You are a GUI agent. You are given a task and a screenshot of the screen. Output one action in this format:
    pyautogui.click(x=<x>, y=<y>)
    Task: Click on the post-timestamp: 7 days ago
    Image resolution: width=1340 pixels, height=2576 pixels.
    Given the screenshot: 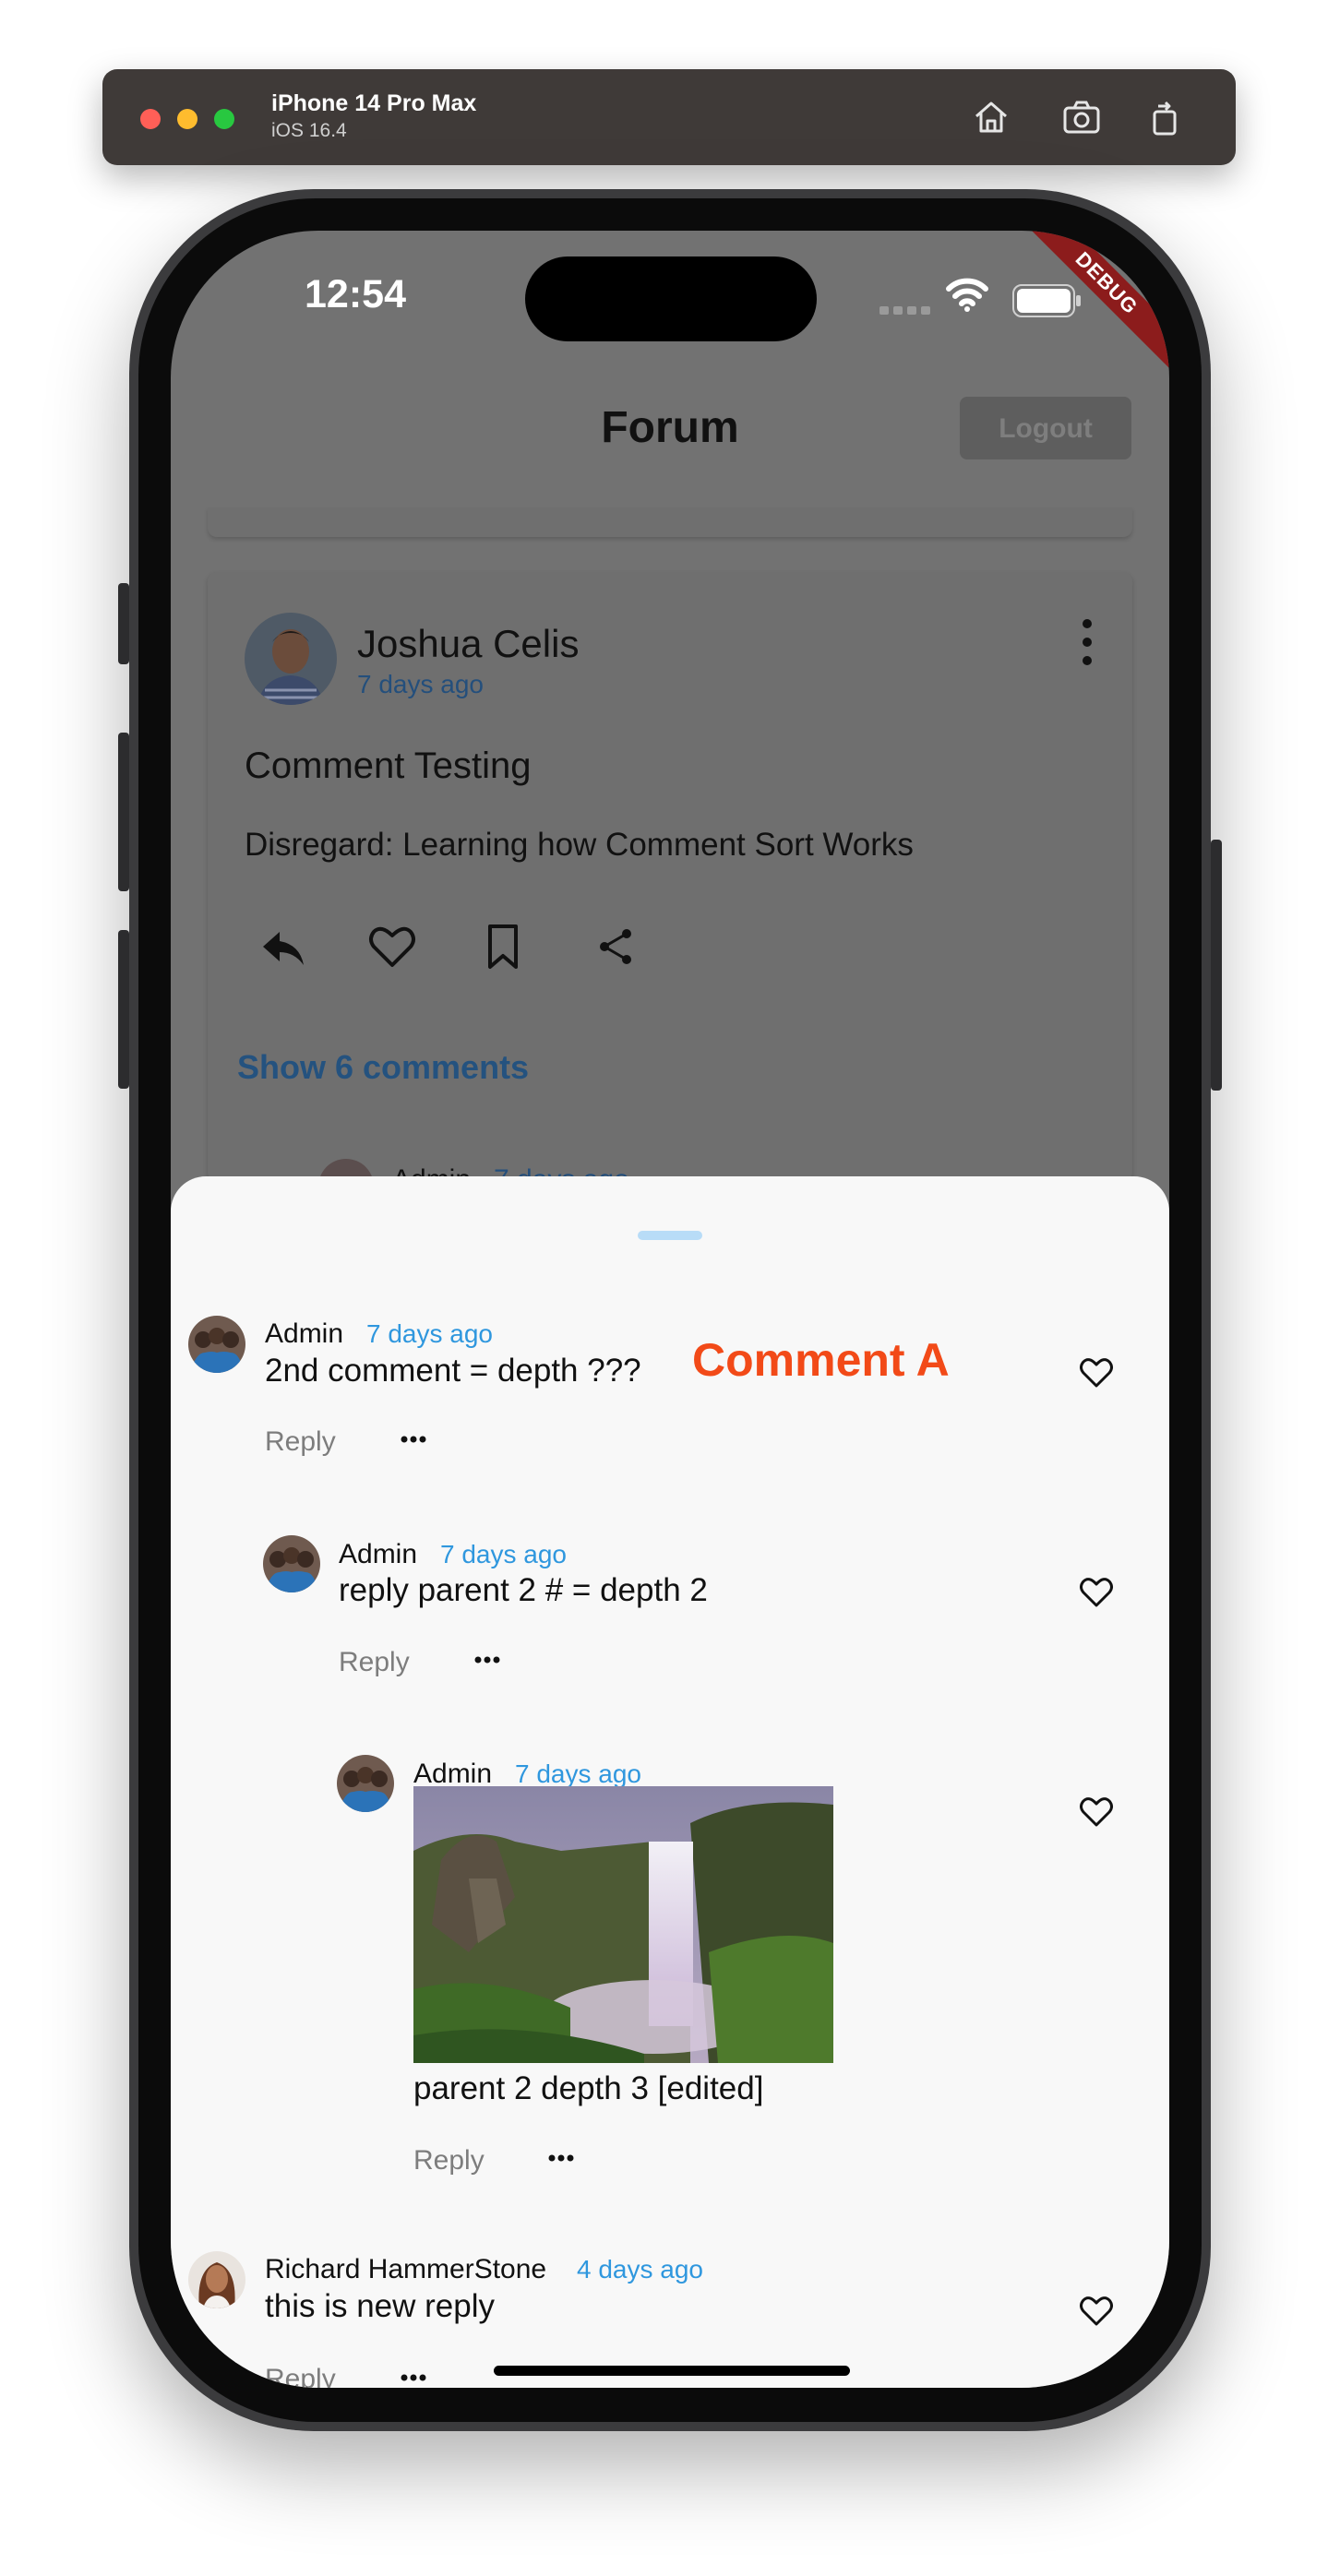 What is the action you would take?
    pyautogui.click(x=420, y=684)
    